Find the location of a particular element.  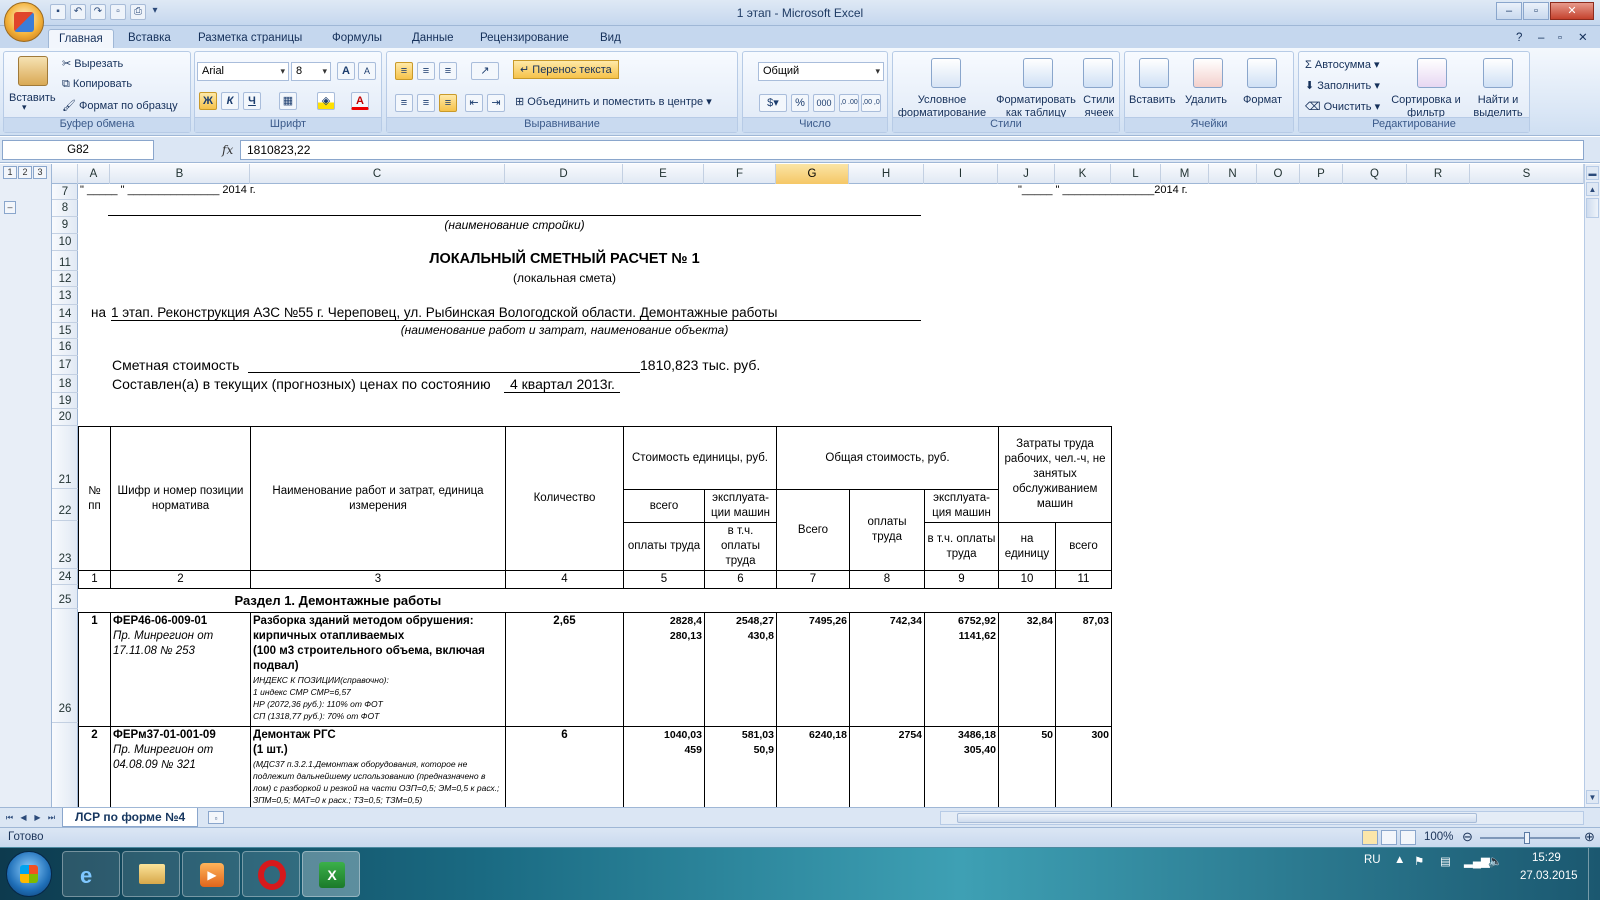

close-button: ✕ is located at coordinates (1572, 11).